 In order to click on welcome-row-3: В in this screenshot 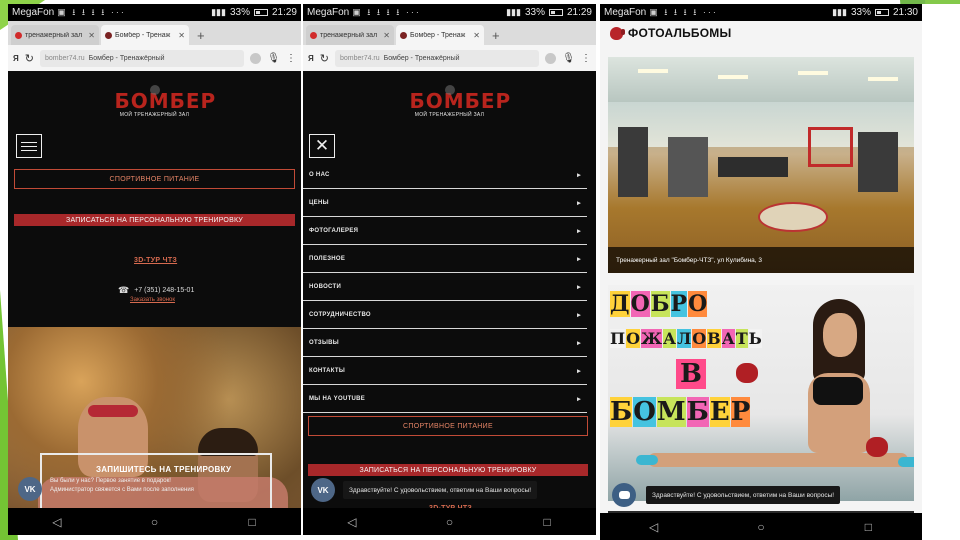, I will do `click(691, 374)`.